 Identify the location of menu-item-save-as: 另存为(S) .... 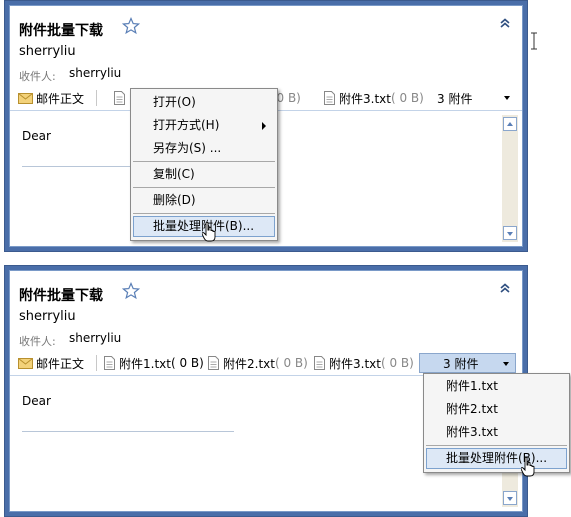
(204, 148).